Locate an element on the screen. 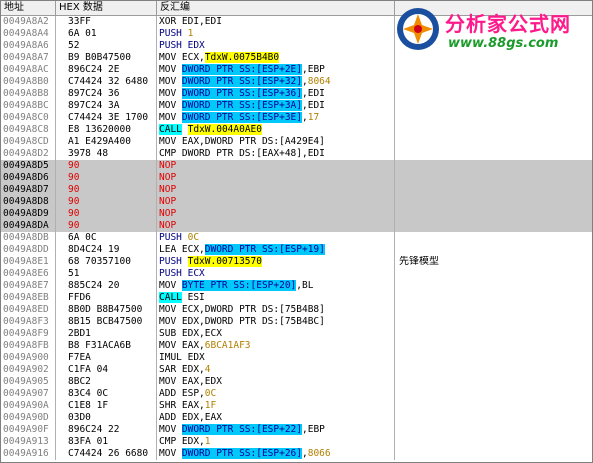 The width and height of the screenshot is (593, 463). instruction-row: 0049A8D6 90 NOP is located at coordinates (296, 178).